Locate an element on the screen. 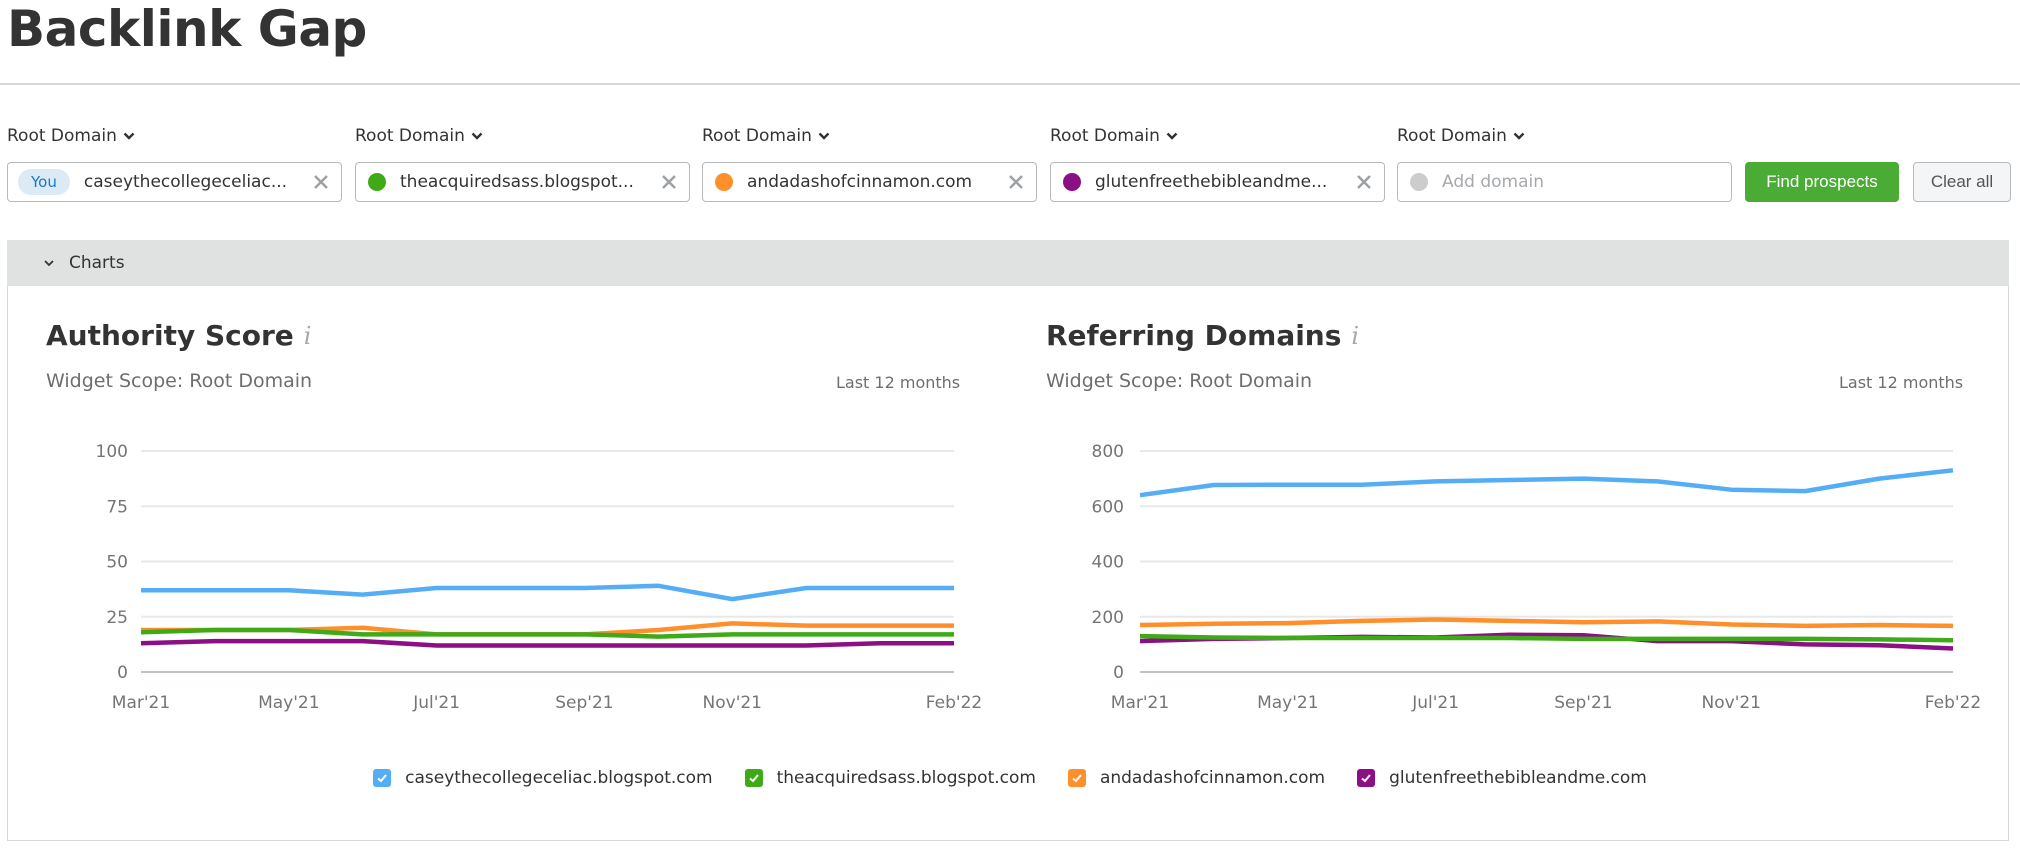 This screenshot has width=2020, height=851. legend-item: caseythecollegeceliac.blogspot.com is located at coordinates (543, 778).